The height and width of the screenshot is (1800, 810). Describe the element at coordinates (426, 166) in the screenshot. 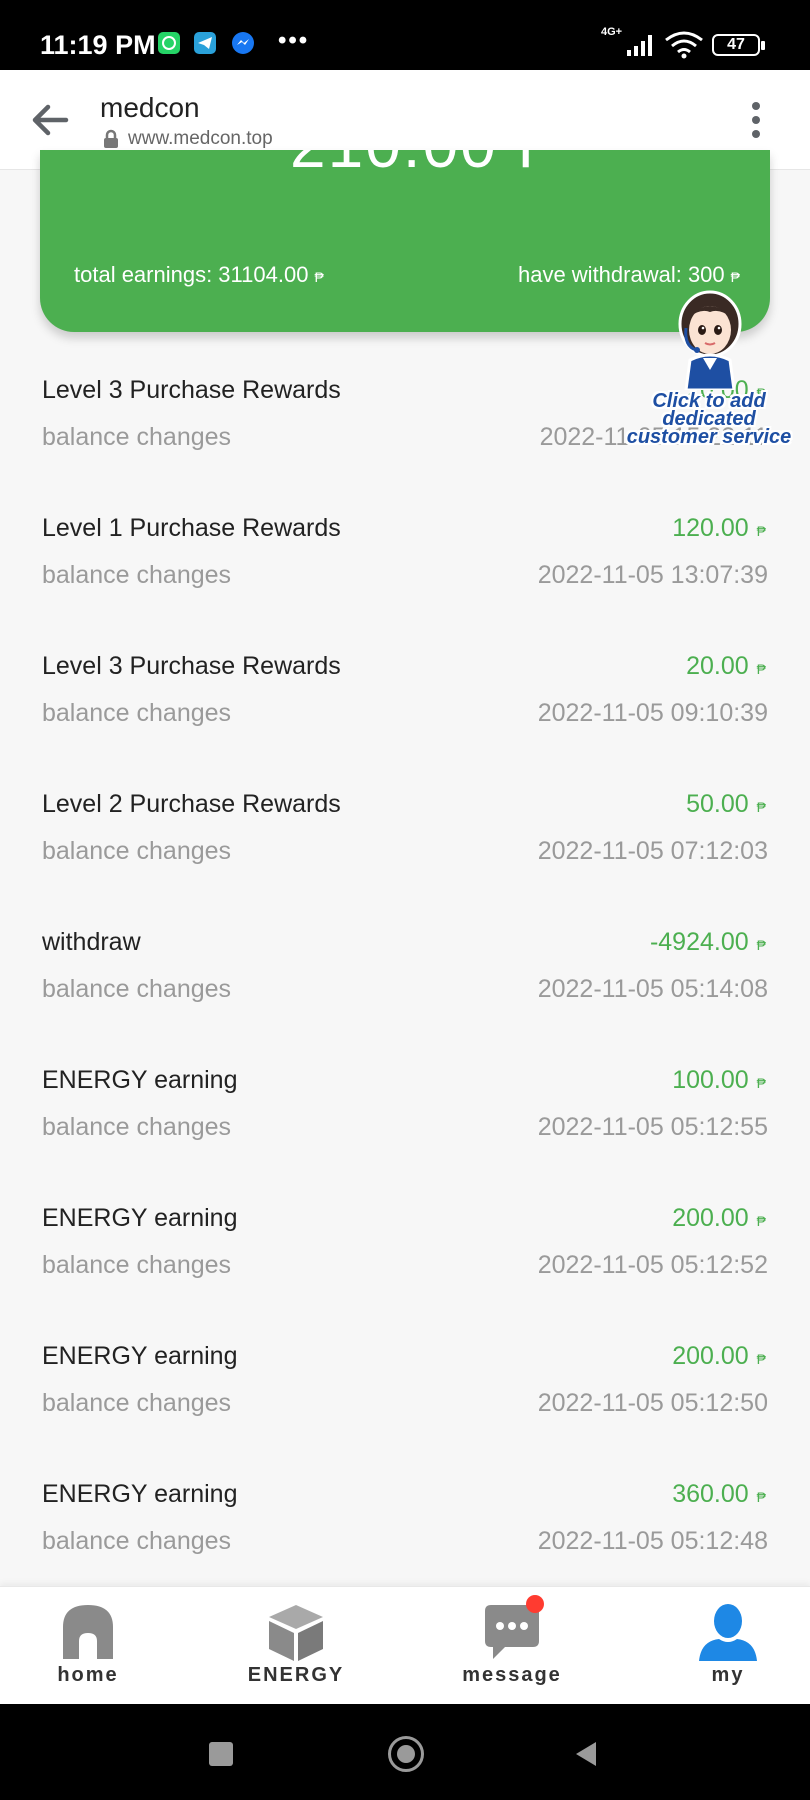

I see `balance-amount: 210.00 ₱` at that location.